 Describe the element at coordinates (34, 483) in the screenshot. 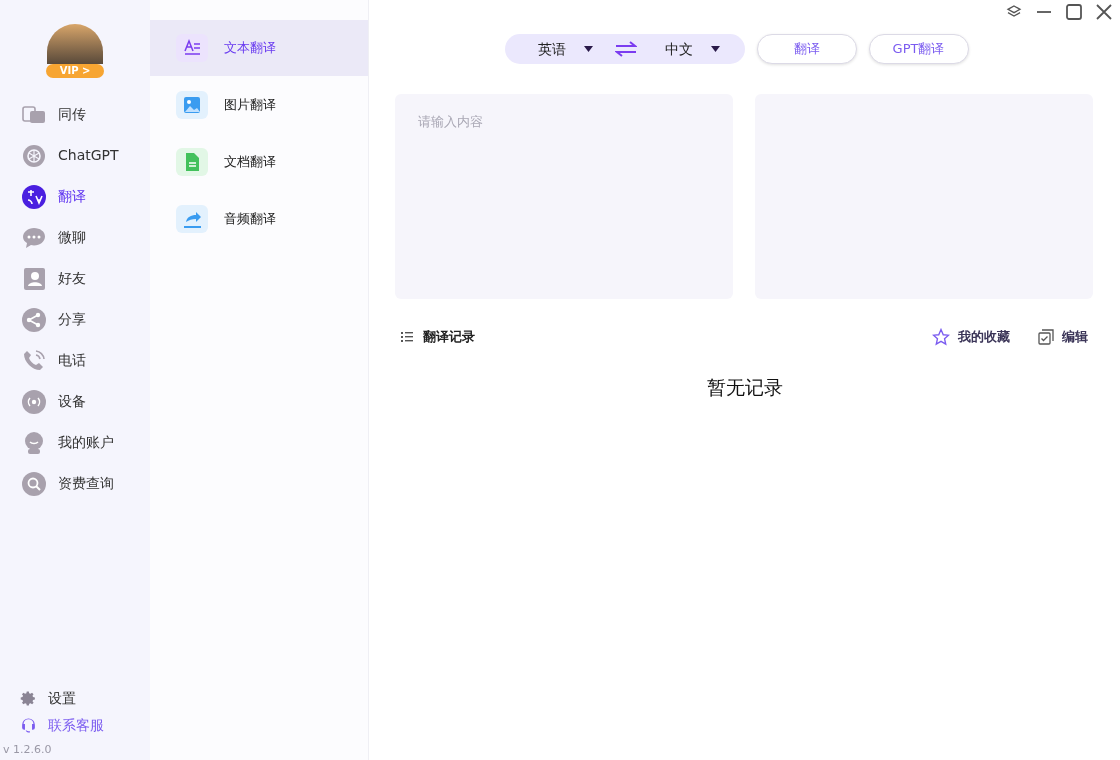

I see `search-icon` at that location.